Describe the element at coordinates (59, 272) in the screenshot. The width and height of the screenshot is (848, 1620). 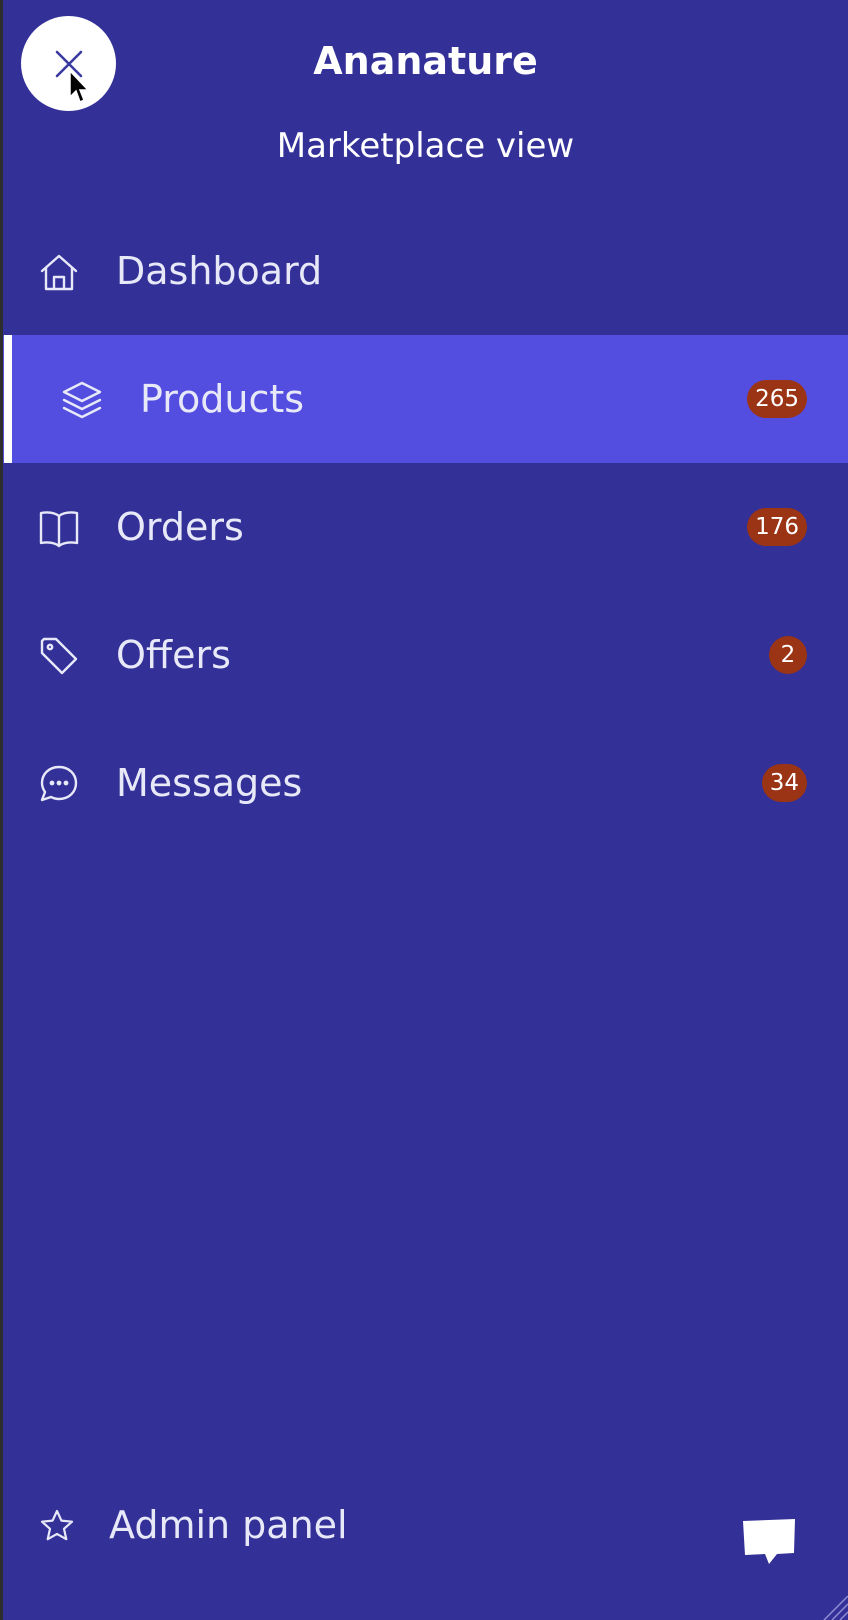
I see `home-icon` at that location.